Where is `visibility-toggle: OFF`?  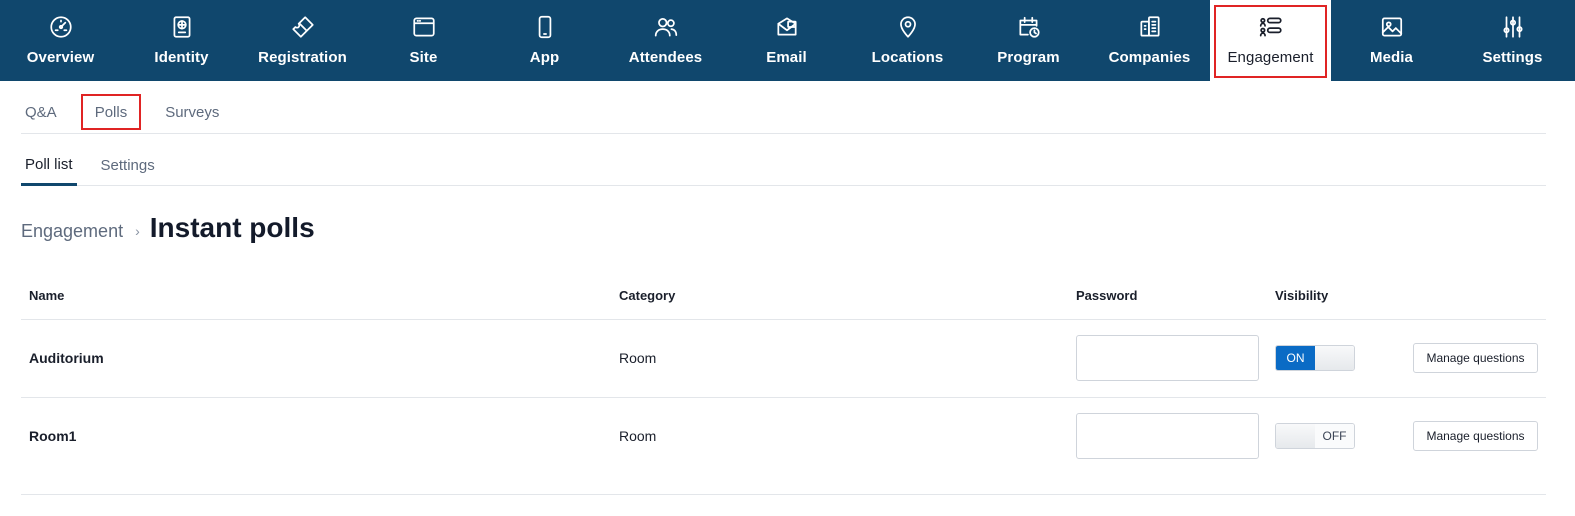 visibility-toggle: OFF is located at coordinates (1315, 436).